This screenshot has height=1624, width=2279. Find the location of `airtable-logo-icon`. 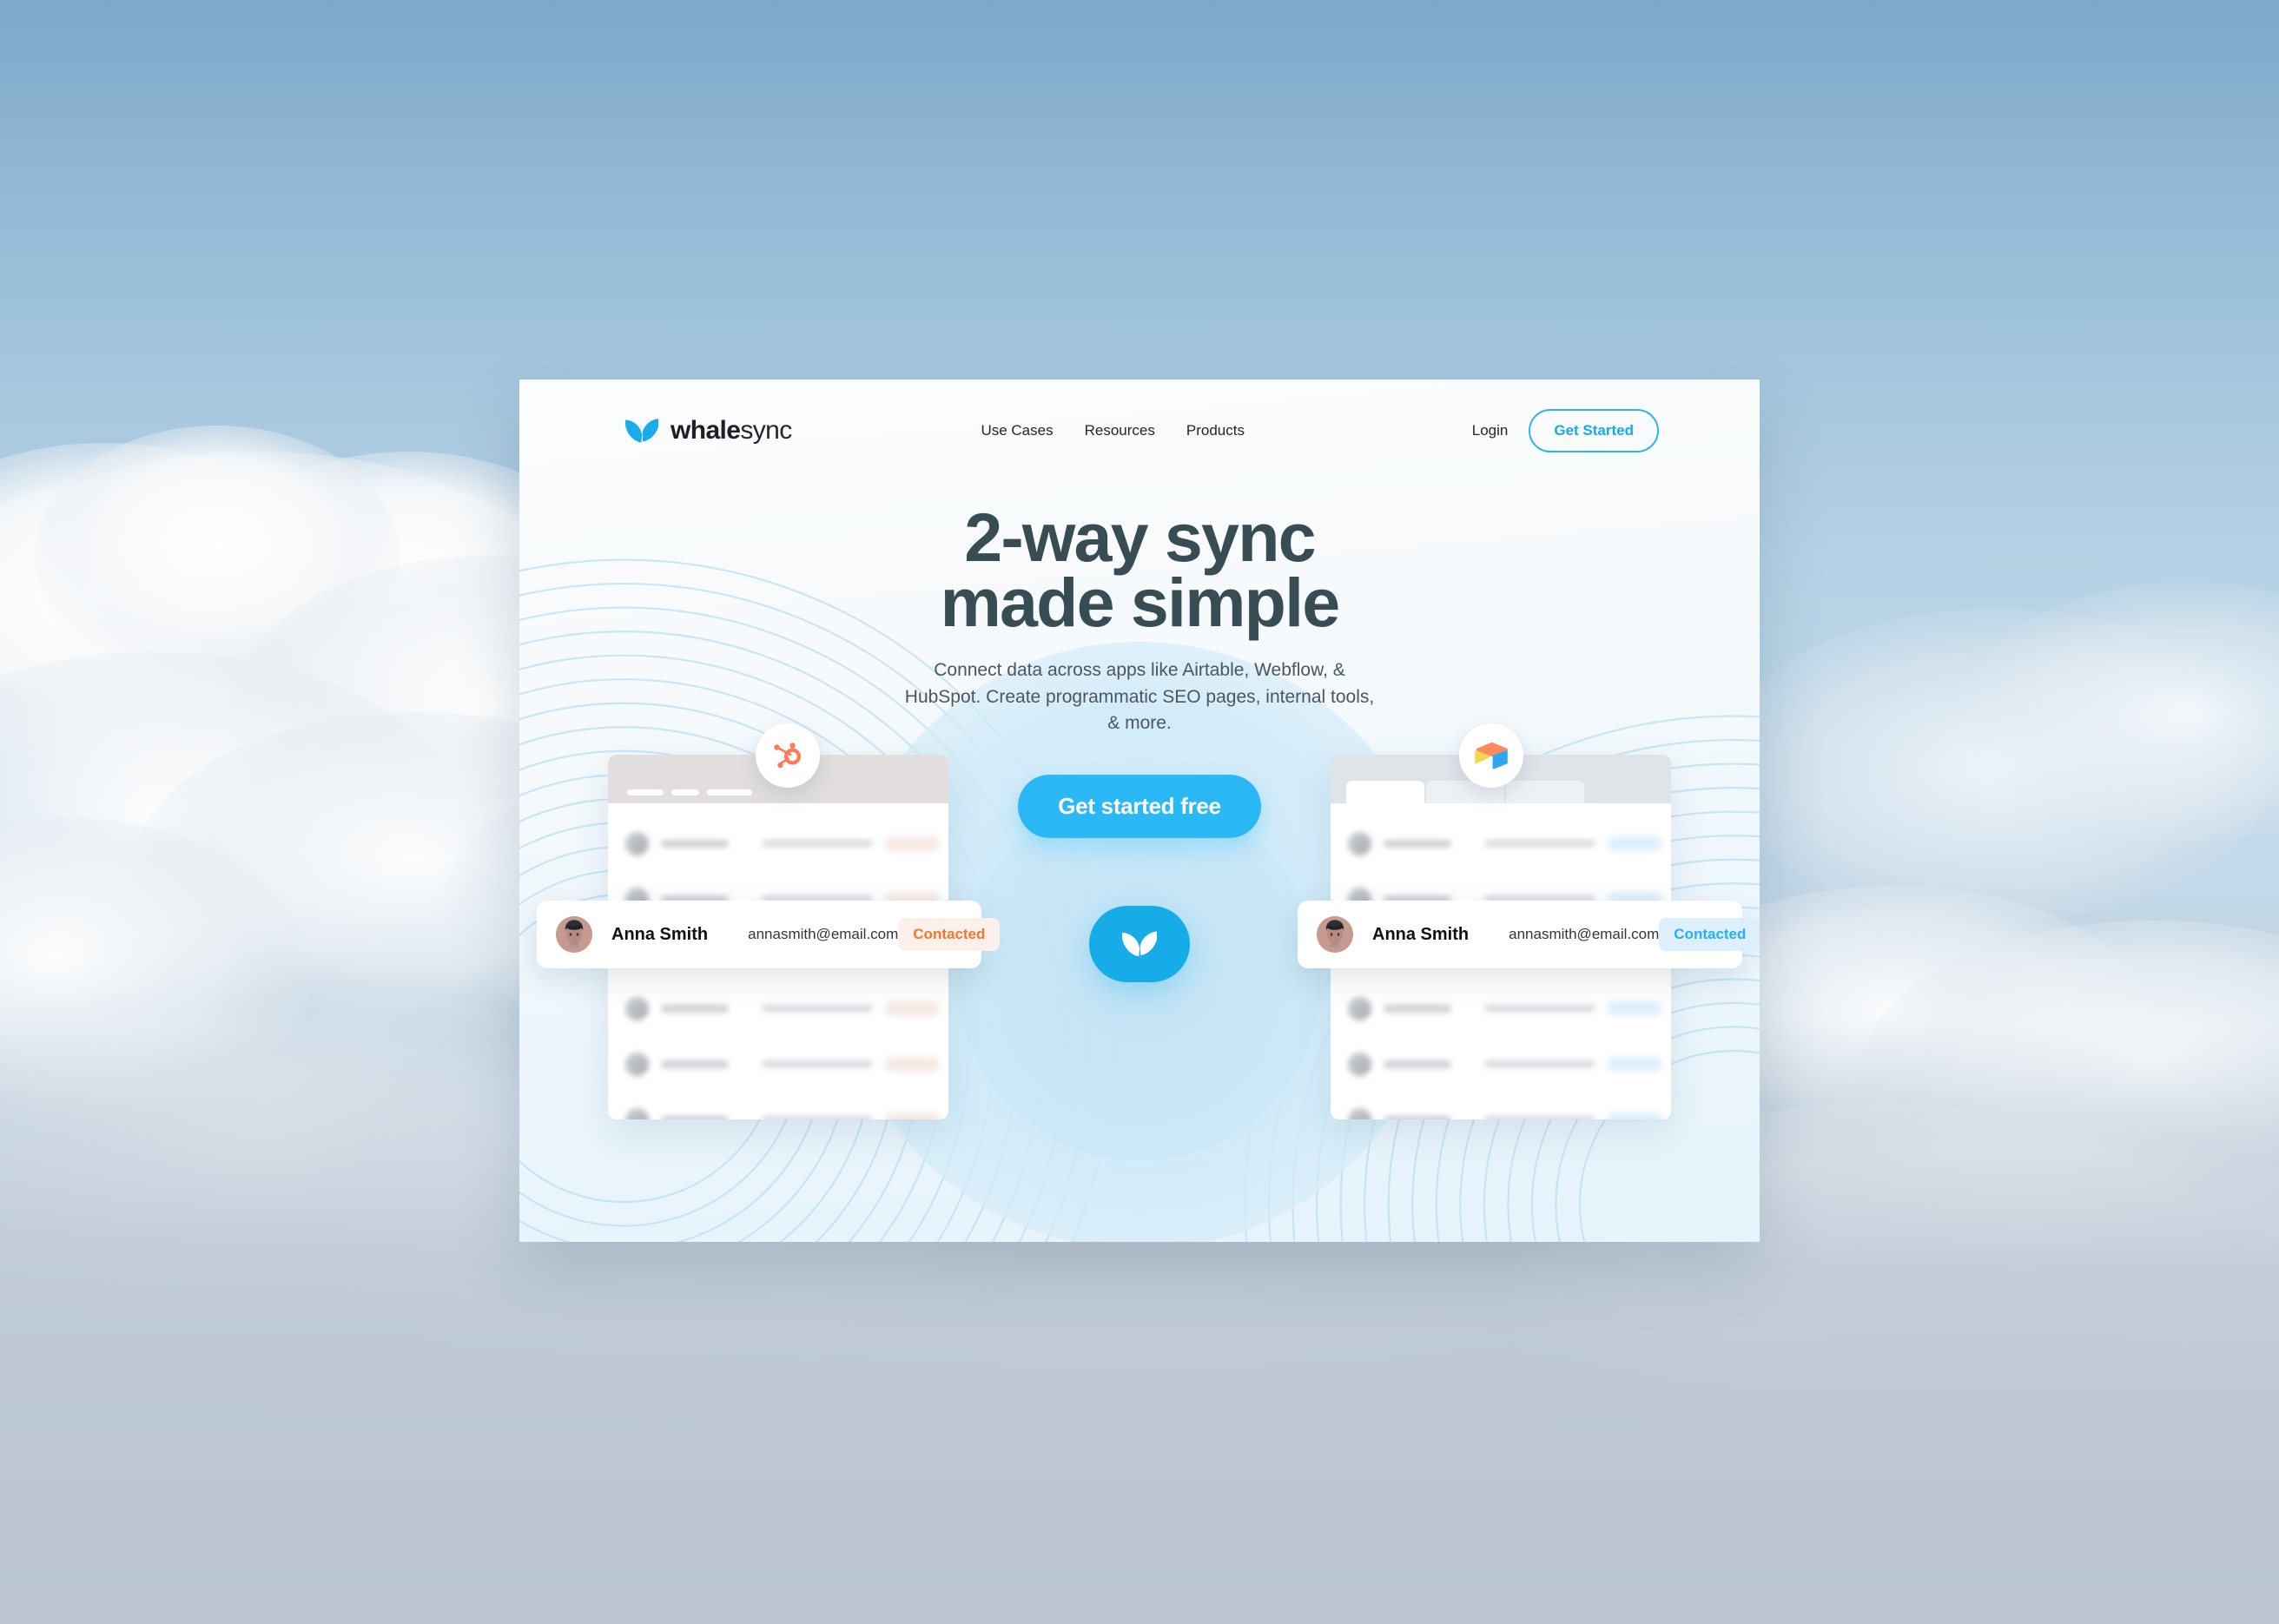

airtable-logo-icon is located at coordinates (1491, 755).